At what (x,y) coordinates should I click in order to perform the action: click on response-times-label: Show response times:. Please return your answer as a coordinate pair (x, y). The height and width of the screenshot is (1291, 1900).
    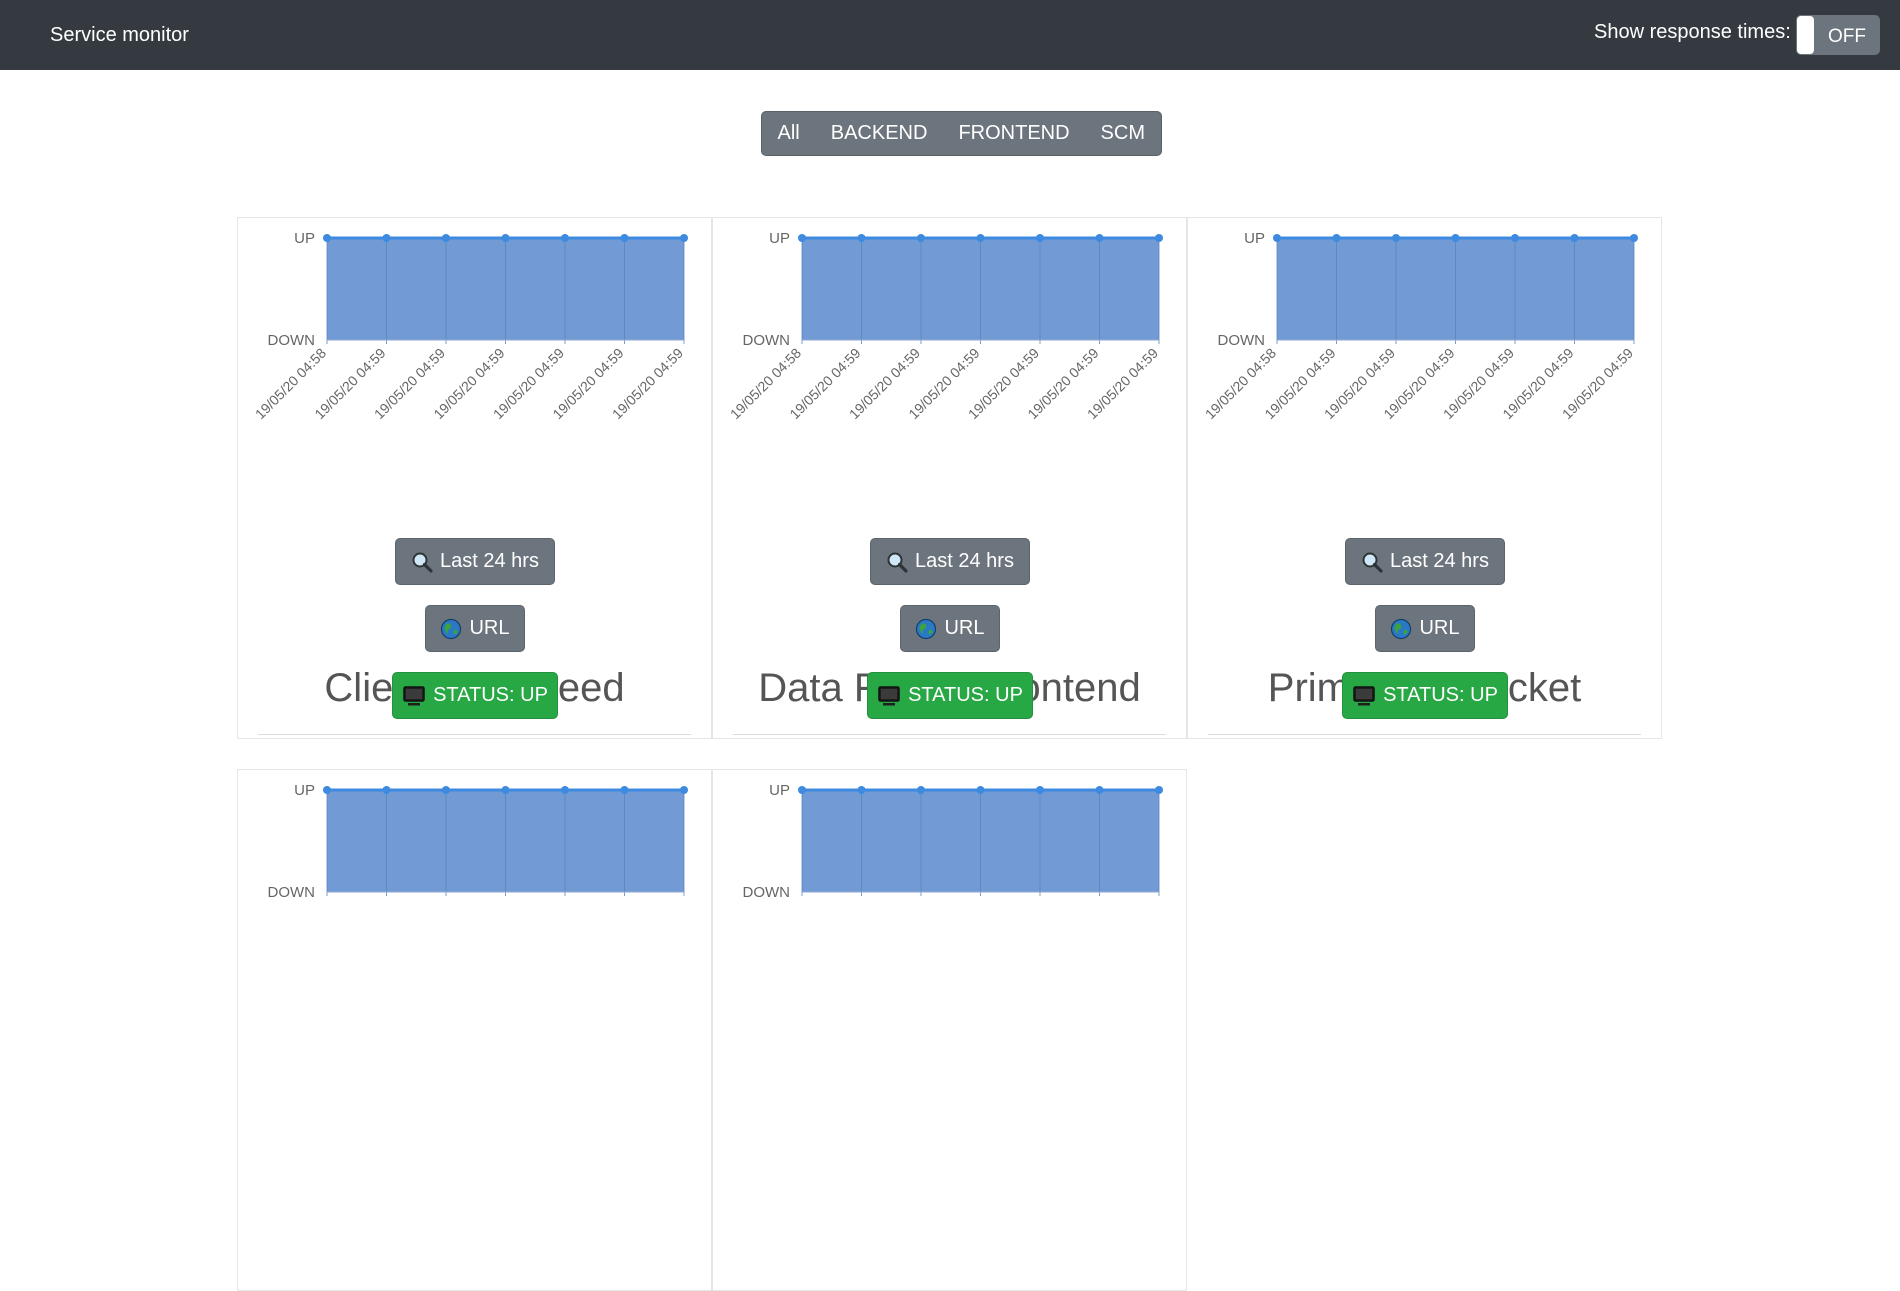
    Looking at the image, I should click on (1692, 32).